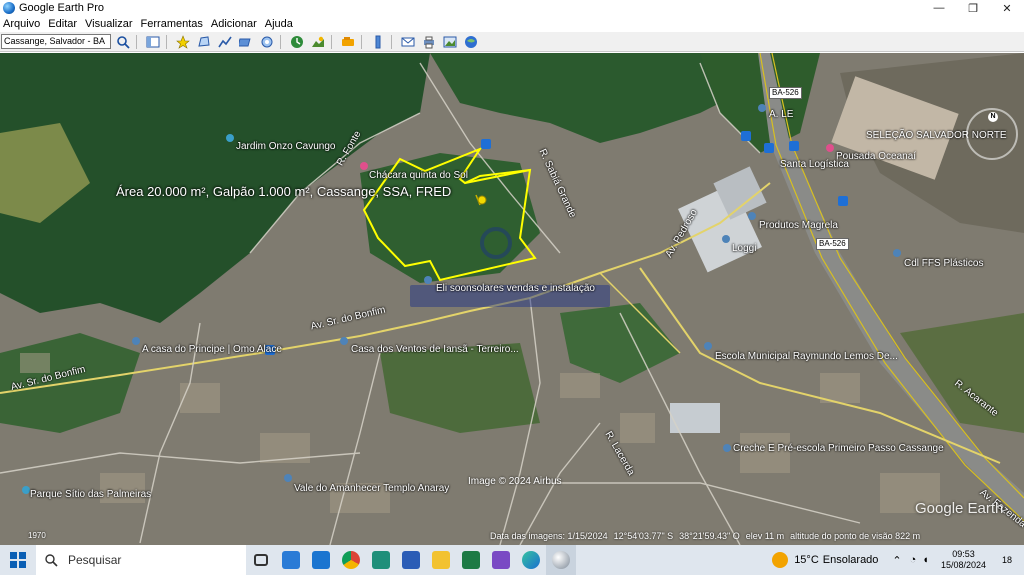 The width and height of the screenshot is (1024, 575). Describe the element at coordinates (798, 225) in the screenshot. I see `poi-label-magrela: Produtos Magrela` at that location.